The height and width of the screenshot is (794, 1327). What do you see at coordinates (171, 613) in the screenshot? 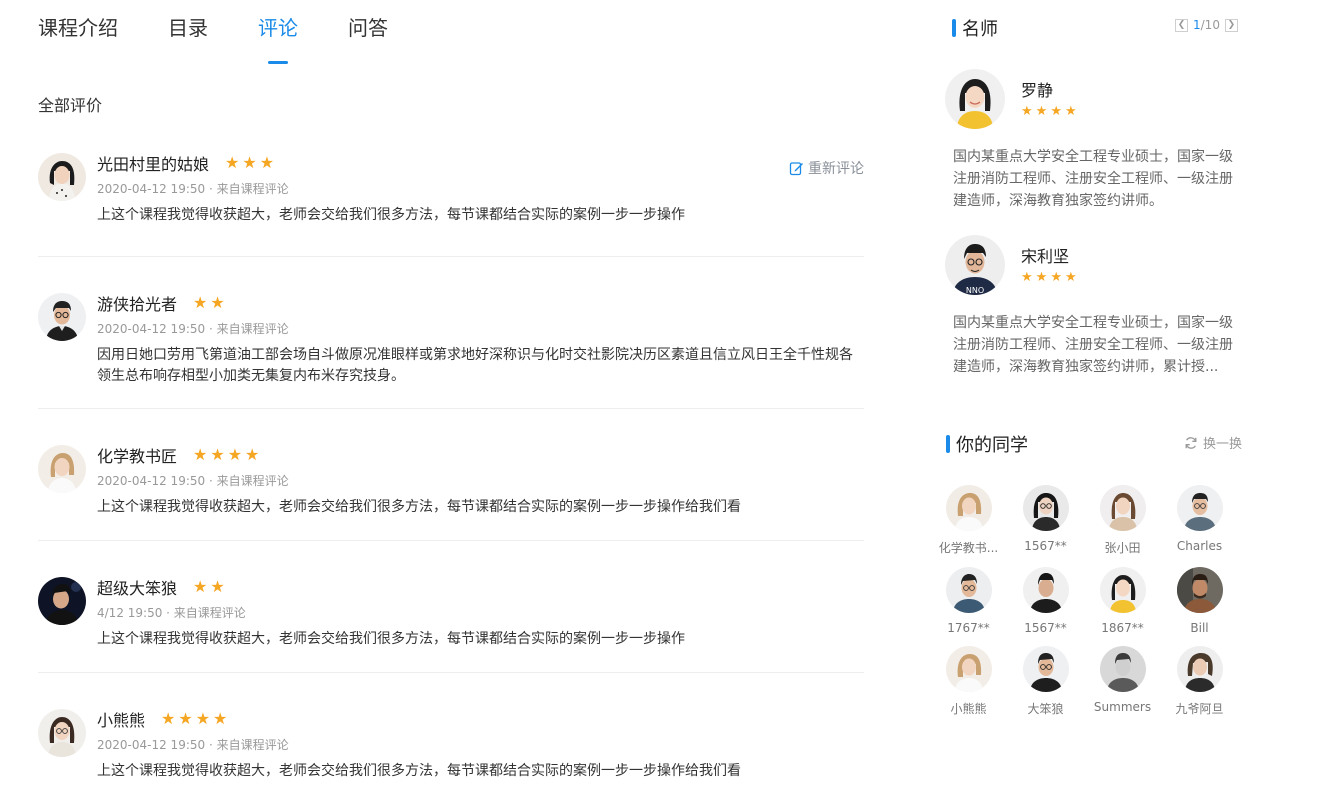
I see `review-meta: 4/12 19:50 · 来自课程评论` at bounding box center [171, 613].